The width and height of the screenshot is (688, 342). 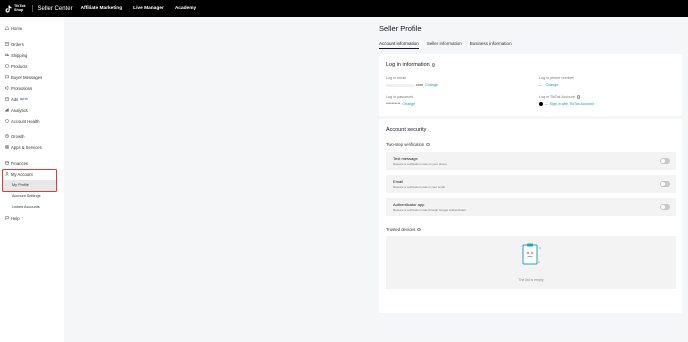 What do you see at coordinates (25, 121) in the screenshot?
I see `sidebar-item-label: Account Health` at bounding box center [25, 121].